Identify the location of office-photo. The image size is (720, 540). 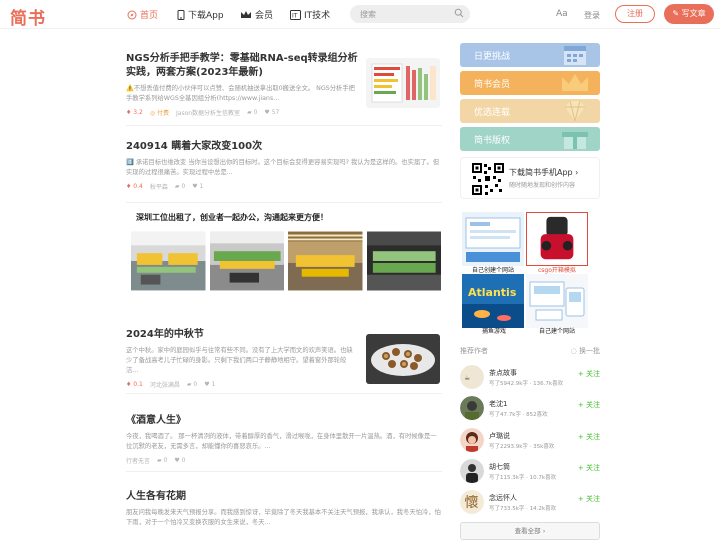
(168, 261).